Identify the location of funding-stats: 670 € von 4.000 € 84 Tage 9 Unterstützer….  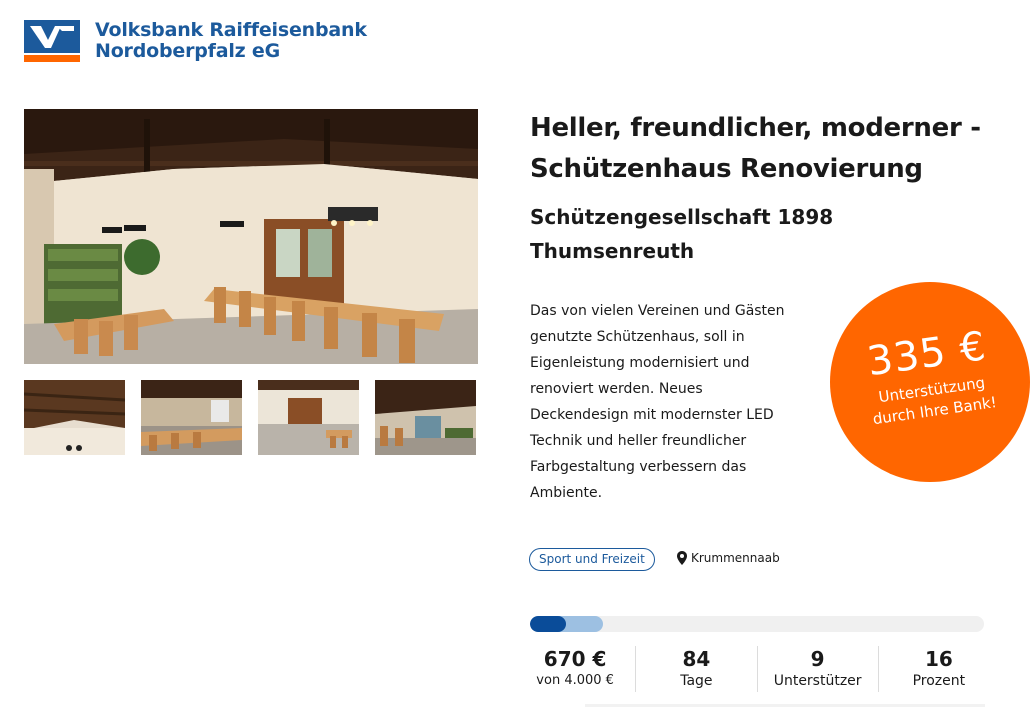
(757, 669).